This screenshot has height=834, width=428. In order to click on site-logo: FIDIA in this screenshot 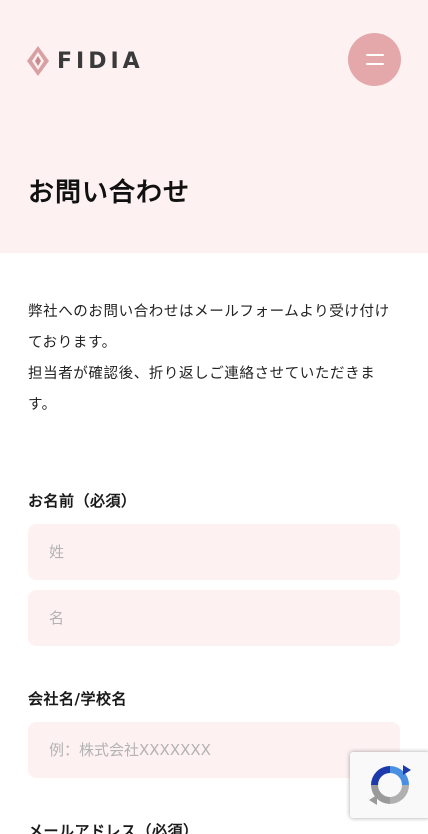, I will do `click(85, 61)`.